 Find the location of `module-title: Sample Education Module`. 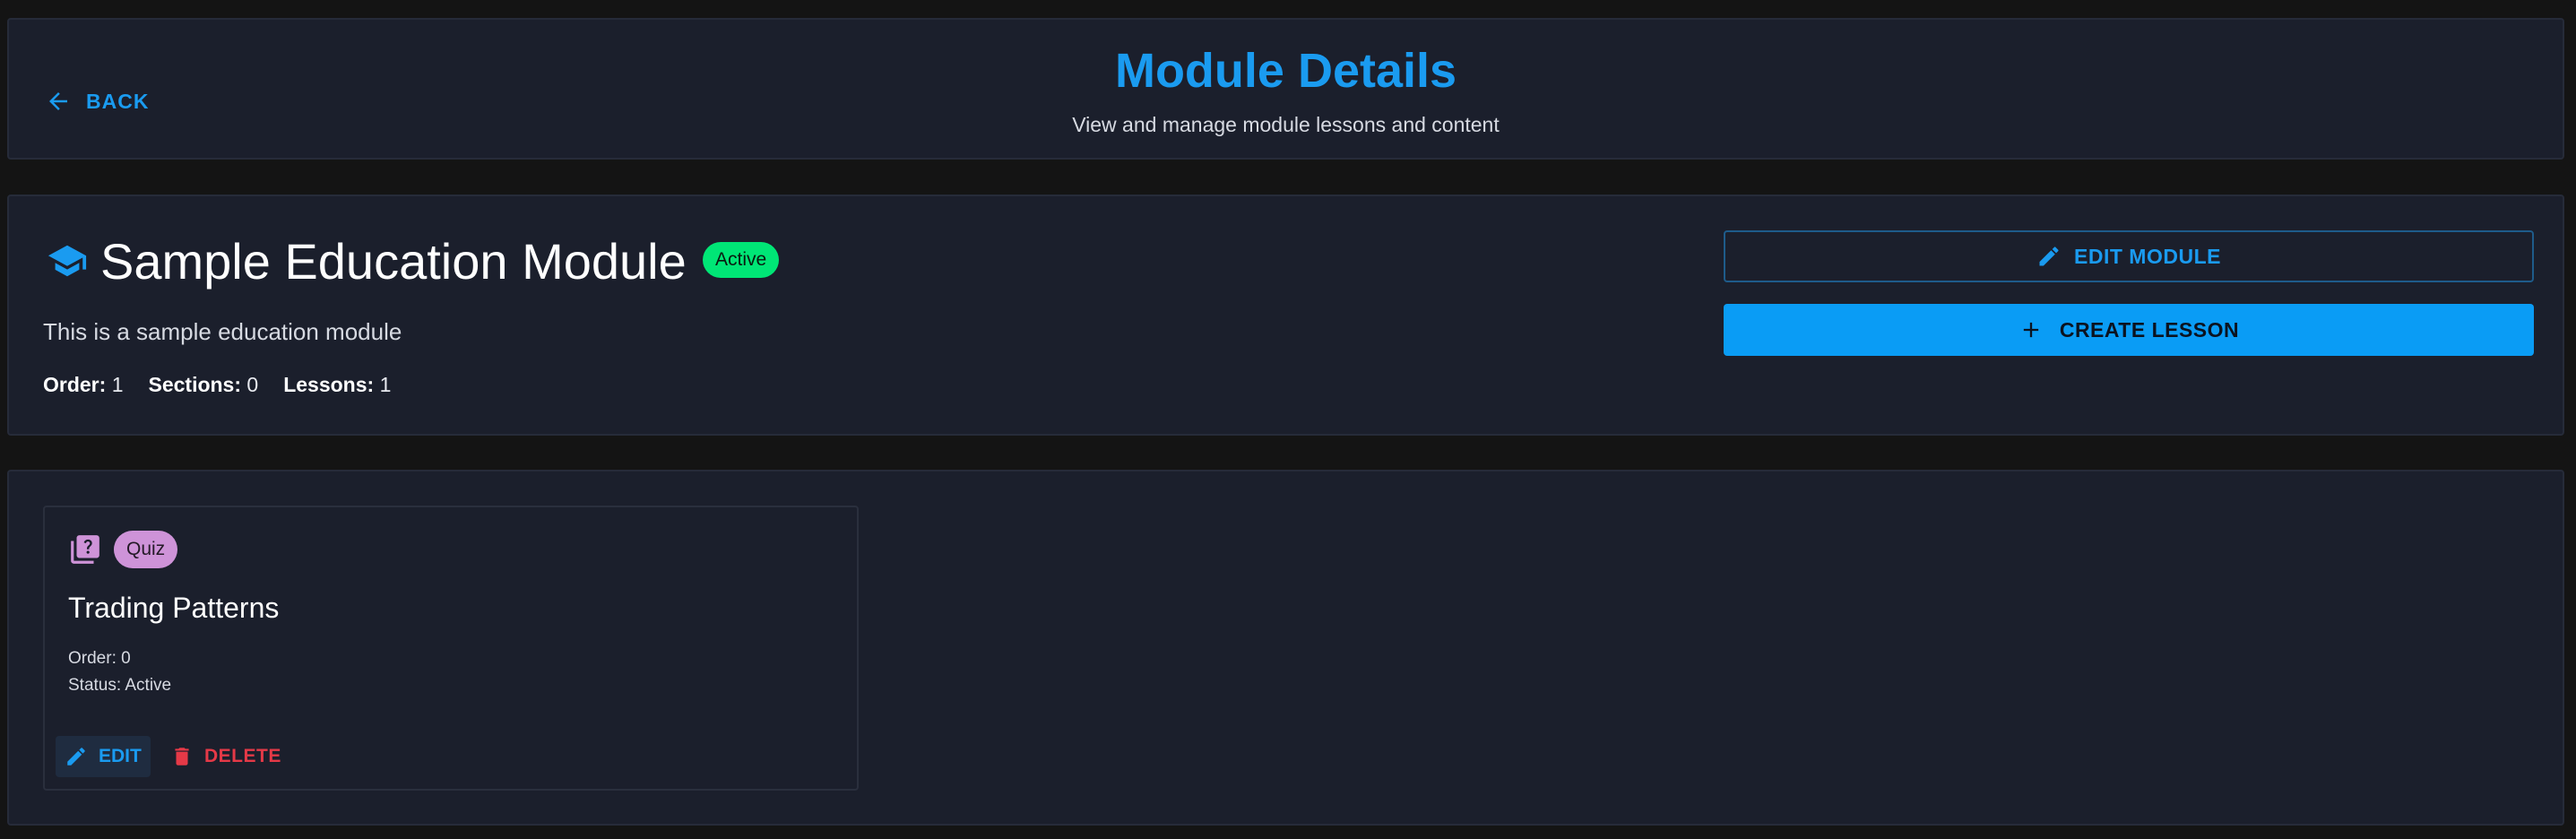

module-title: Sample Education Module is located at coordinates (393, 262).